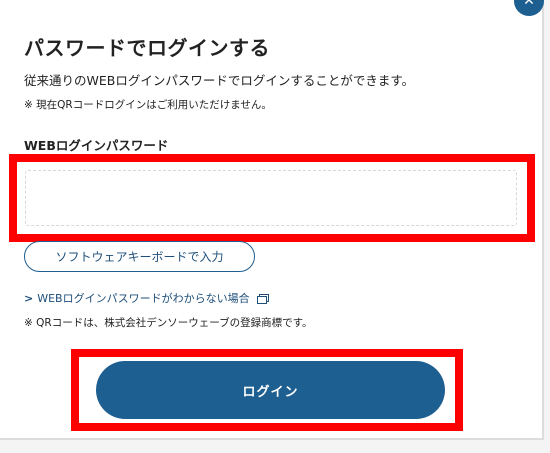 This screenshot has height=453, width=550. I want to click on password-label: WEBログインパスワード, so click(96, 145).